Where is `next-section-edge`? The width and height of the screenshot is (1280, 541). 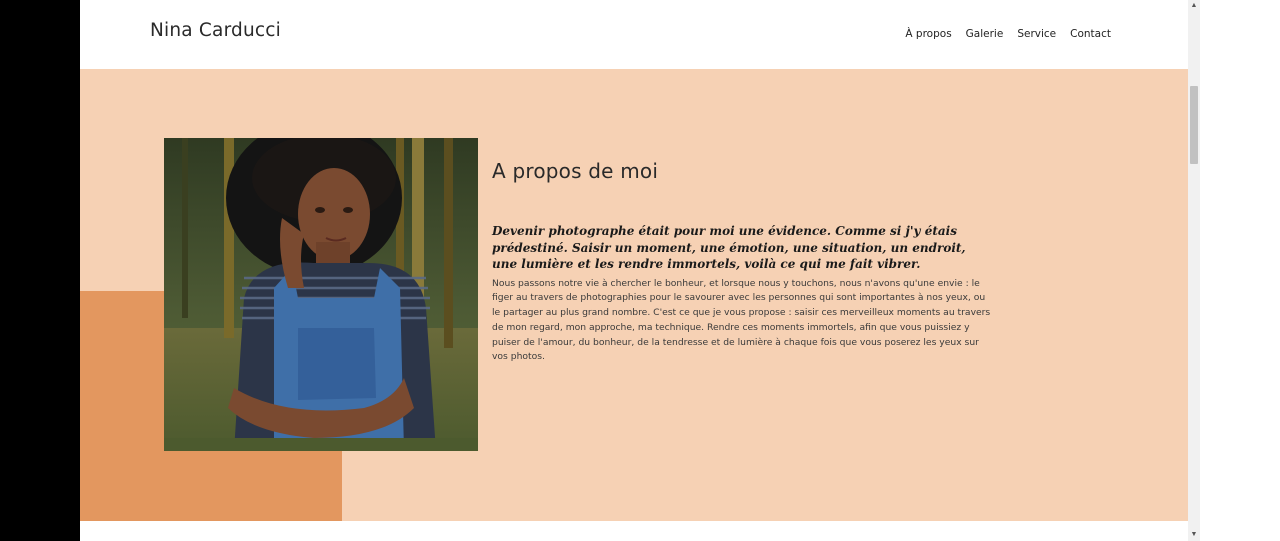 next-section-edge is located at coordinates (634, 531).